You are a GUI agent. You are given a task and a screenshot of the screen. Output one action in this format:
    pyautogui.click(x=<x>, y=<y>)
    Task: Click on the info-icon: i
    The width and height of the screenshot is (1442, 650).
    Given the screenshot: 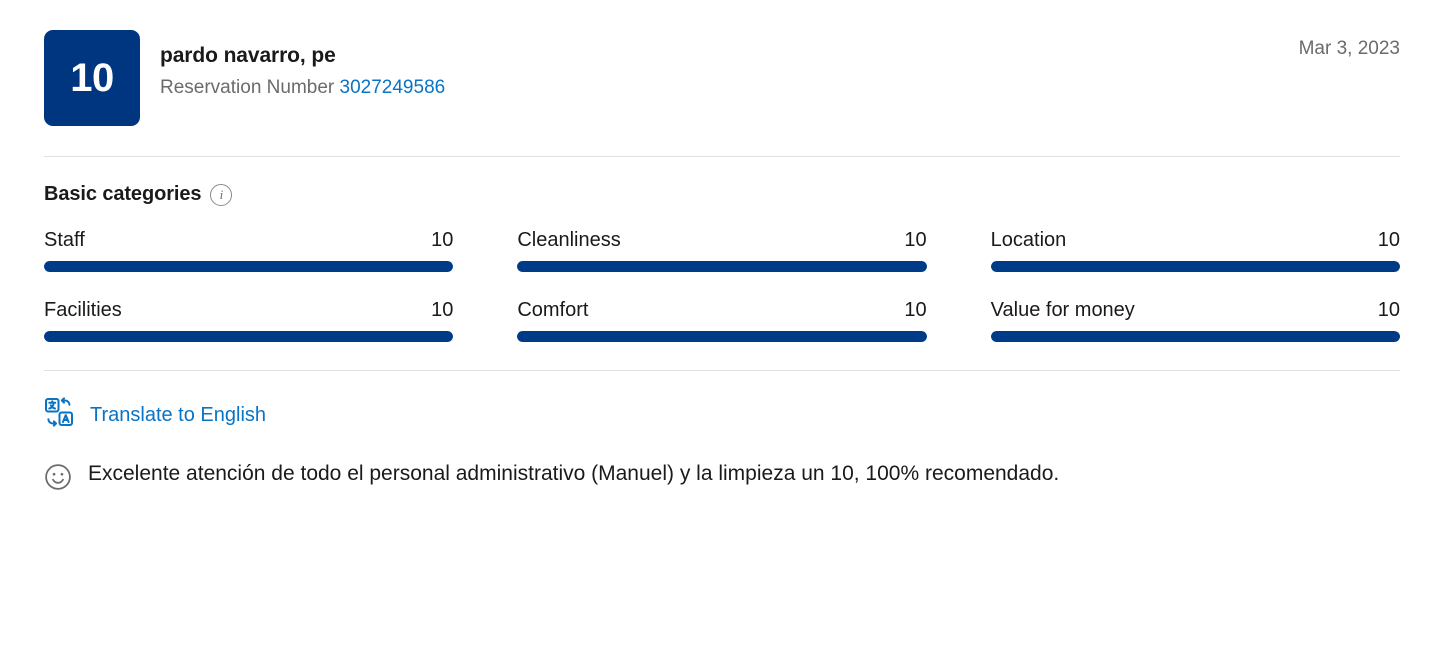 What is the action you would take?
    pyautogui.click(x=221, y=194)
    